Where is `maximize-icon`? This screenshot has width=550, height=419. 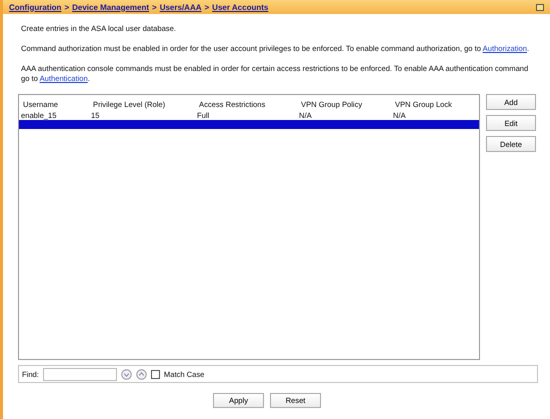 maximize-icon is located at coordinates (540, 7).